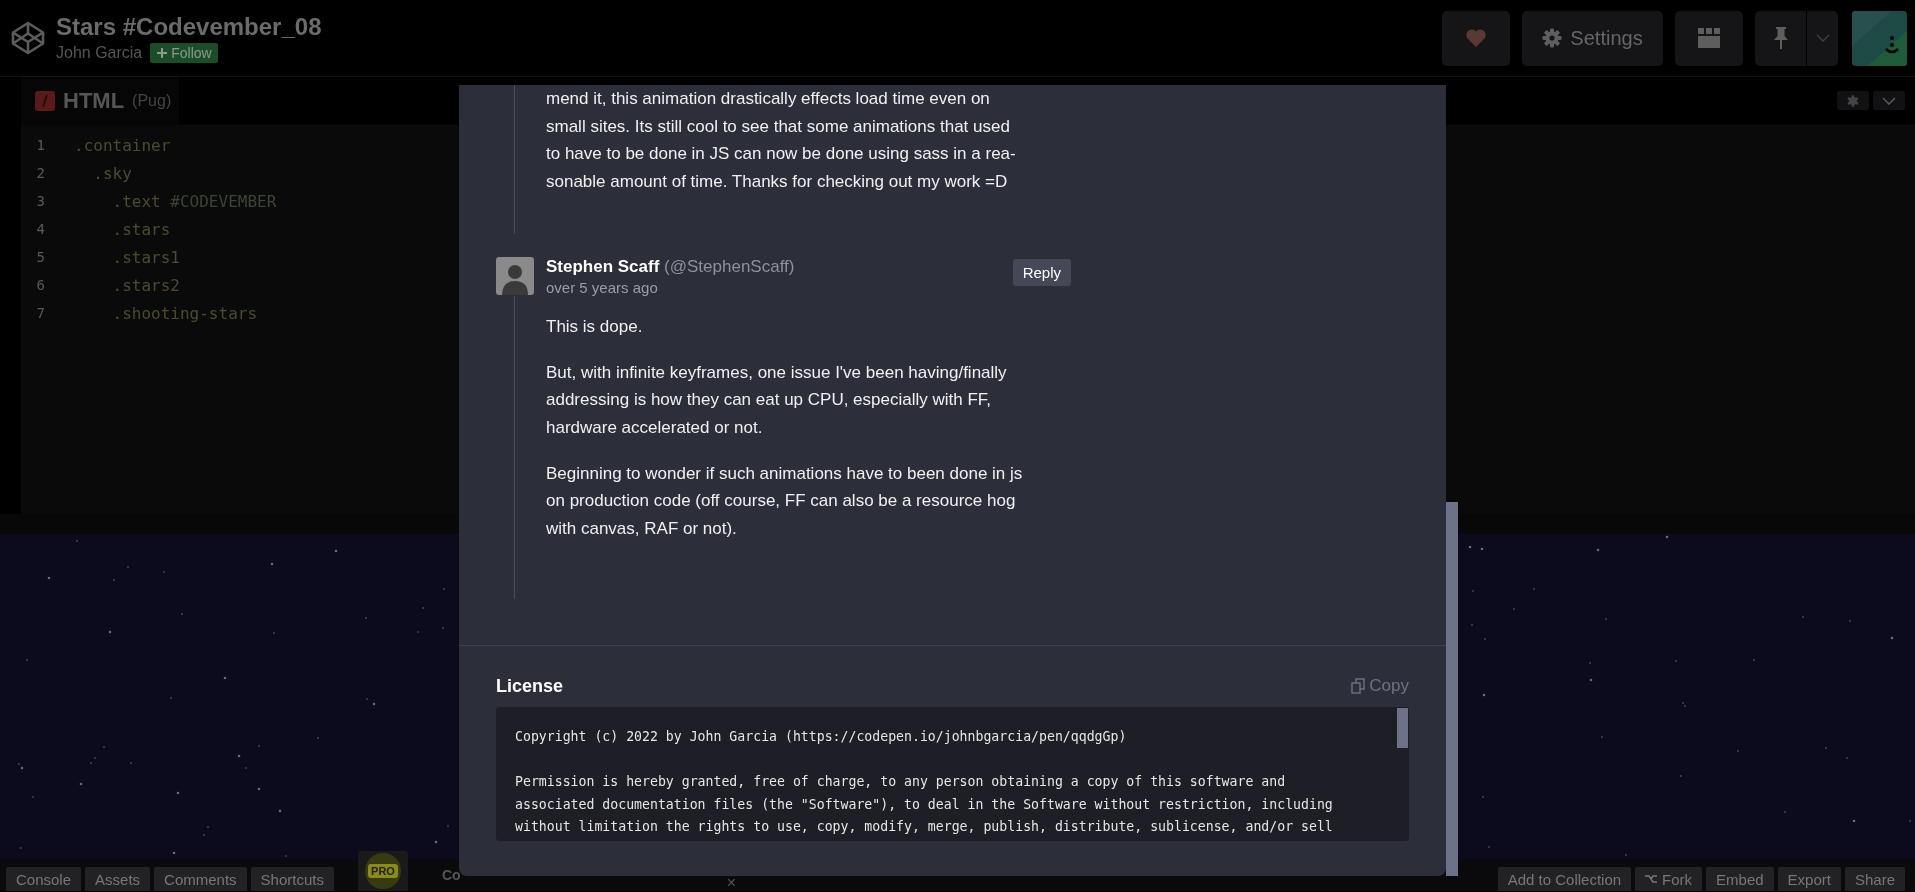 The image size is (1915, 892). What do you see at coordinates (40, 201) in the screenshot?
I see `line-number: 3` at bounding box center [40, 201].